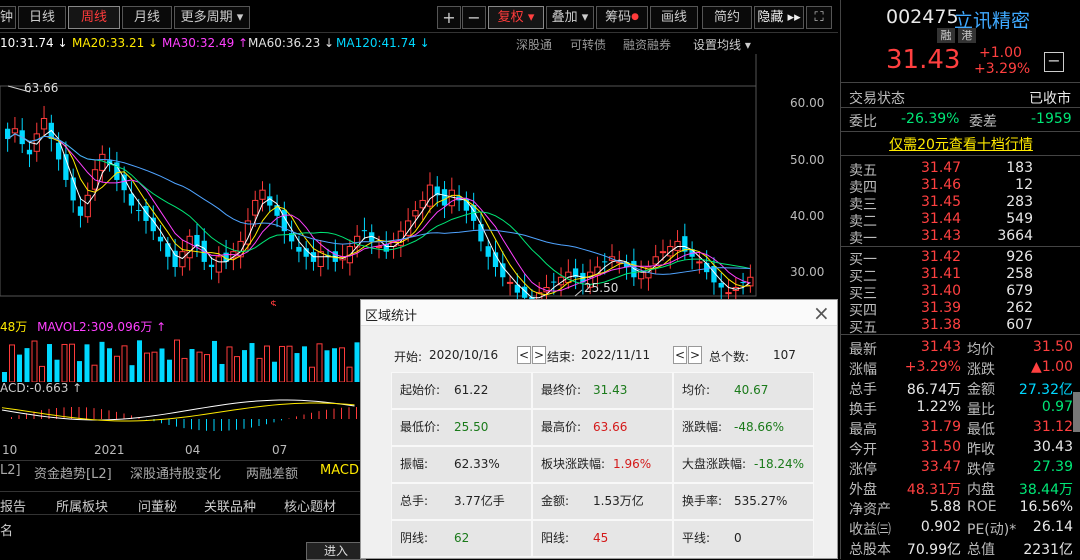  I want to click on price-change: +1.00, so click(1000, 53).